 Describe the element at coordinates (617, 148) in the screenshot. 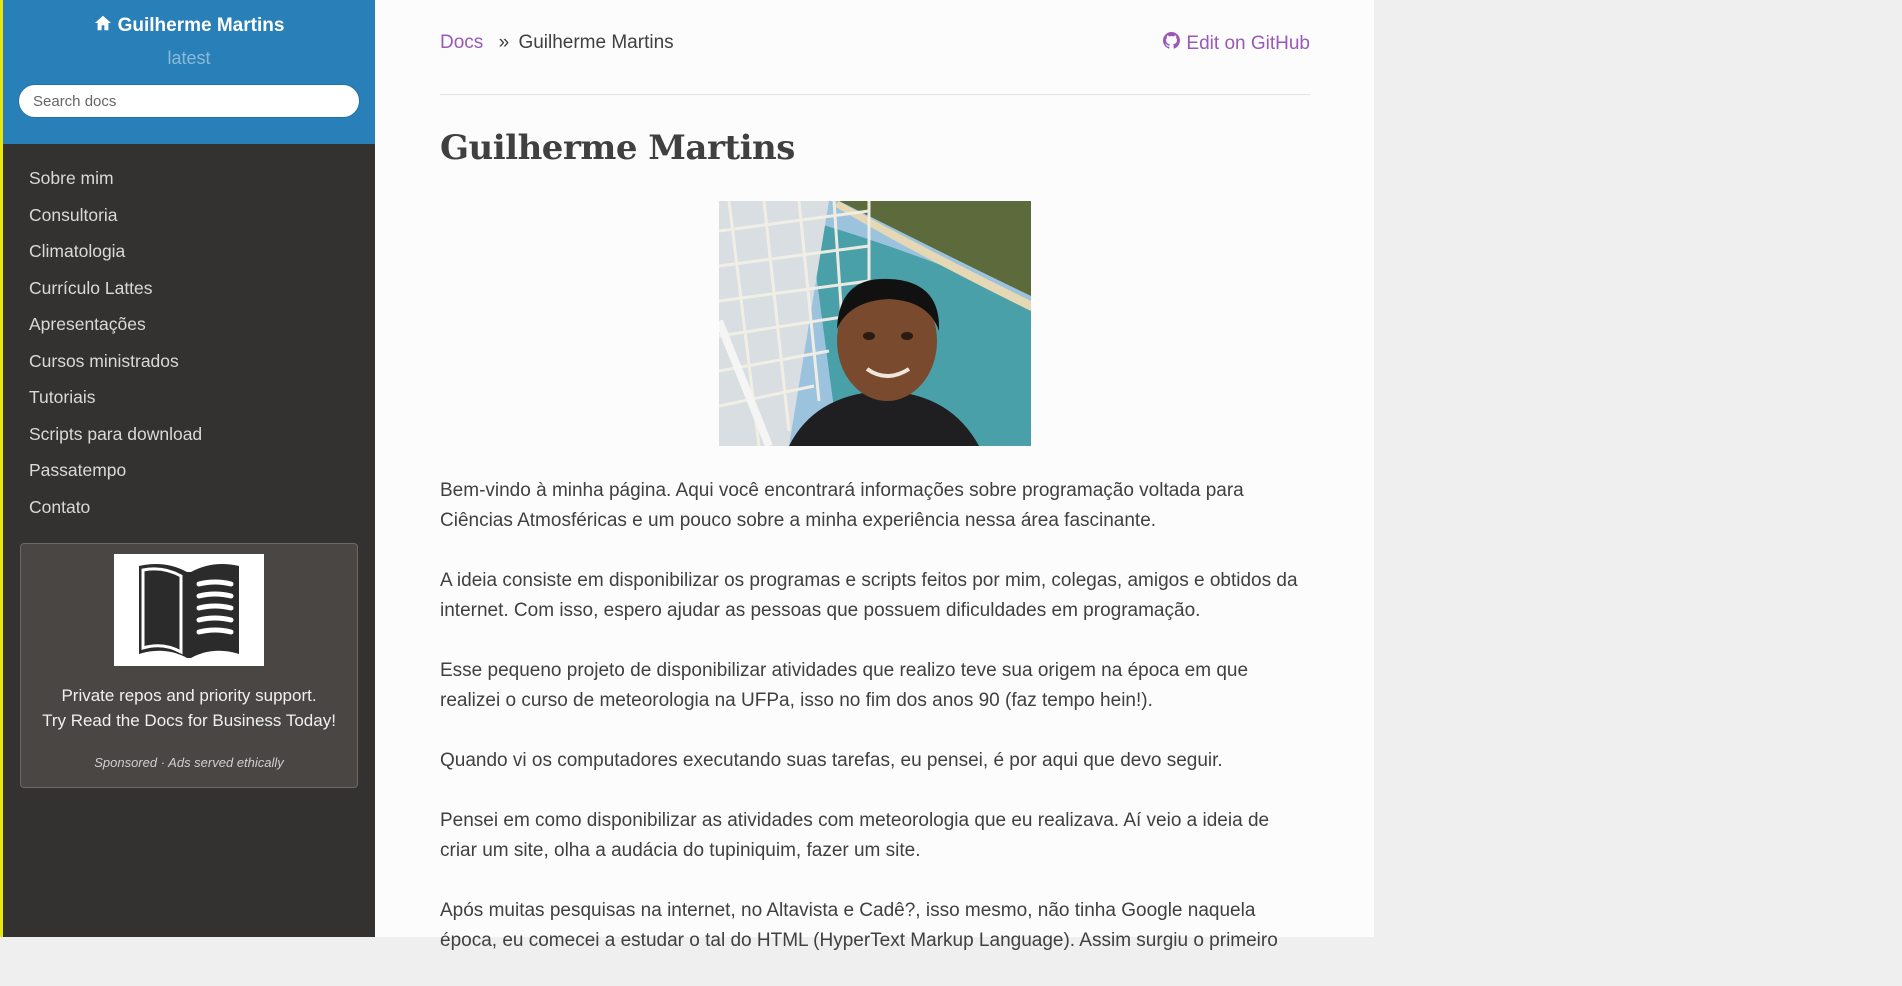

I see `page-title: Guilherme Martins` at that location.